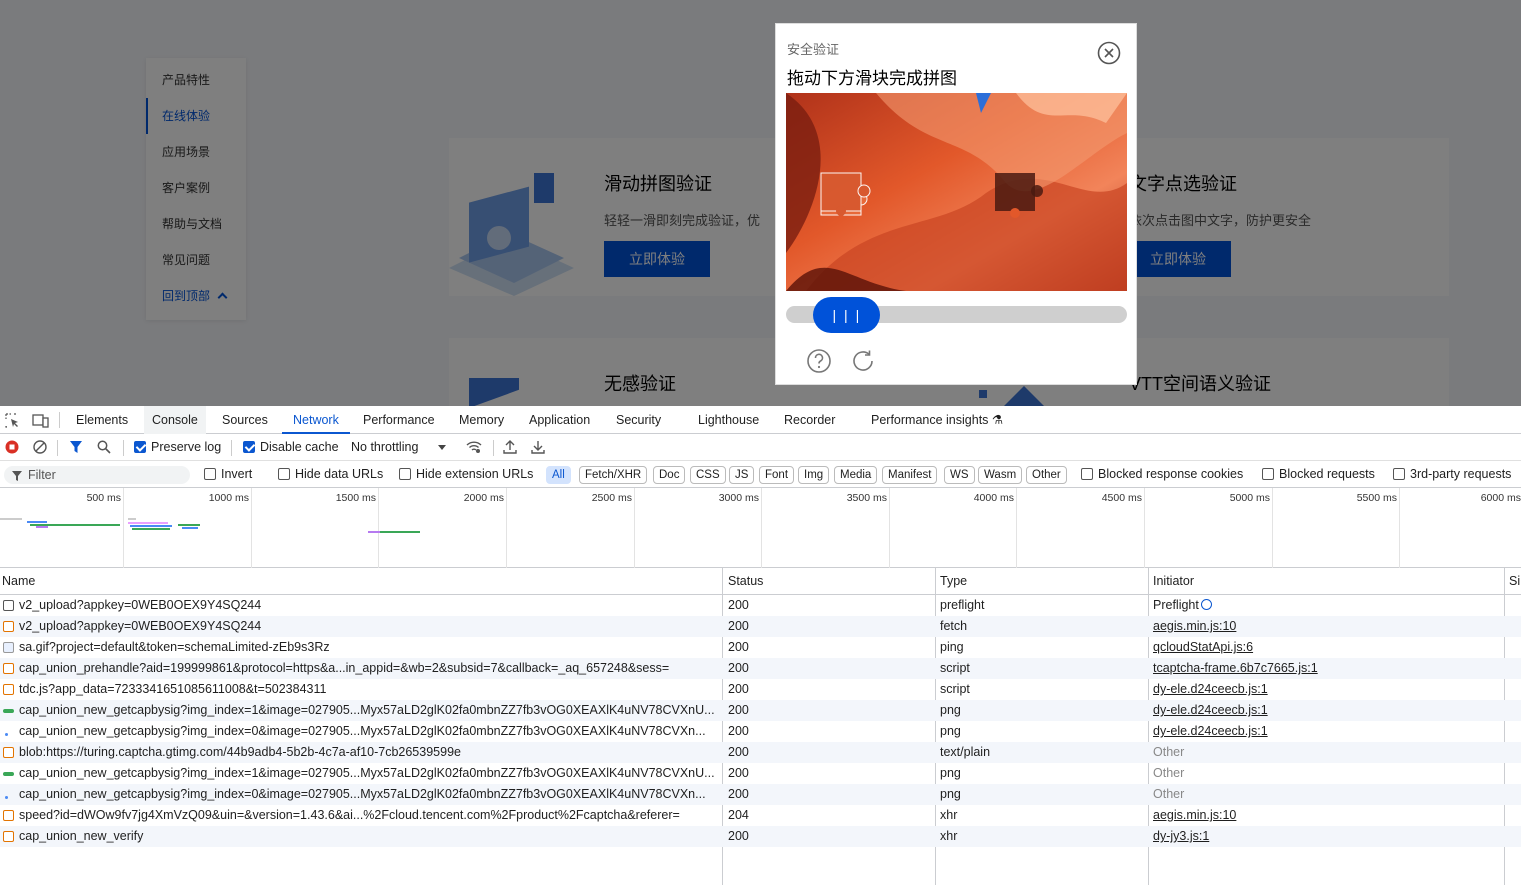  What do you see at coordinates (399, 447) in the screenshot?
I see `throttling-select: No throttling` at bounding box center [399, 447].